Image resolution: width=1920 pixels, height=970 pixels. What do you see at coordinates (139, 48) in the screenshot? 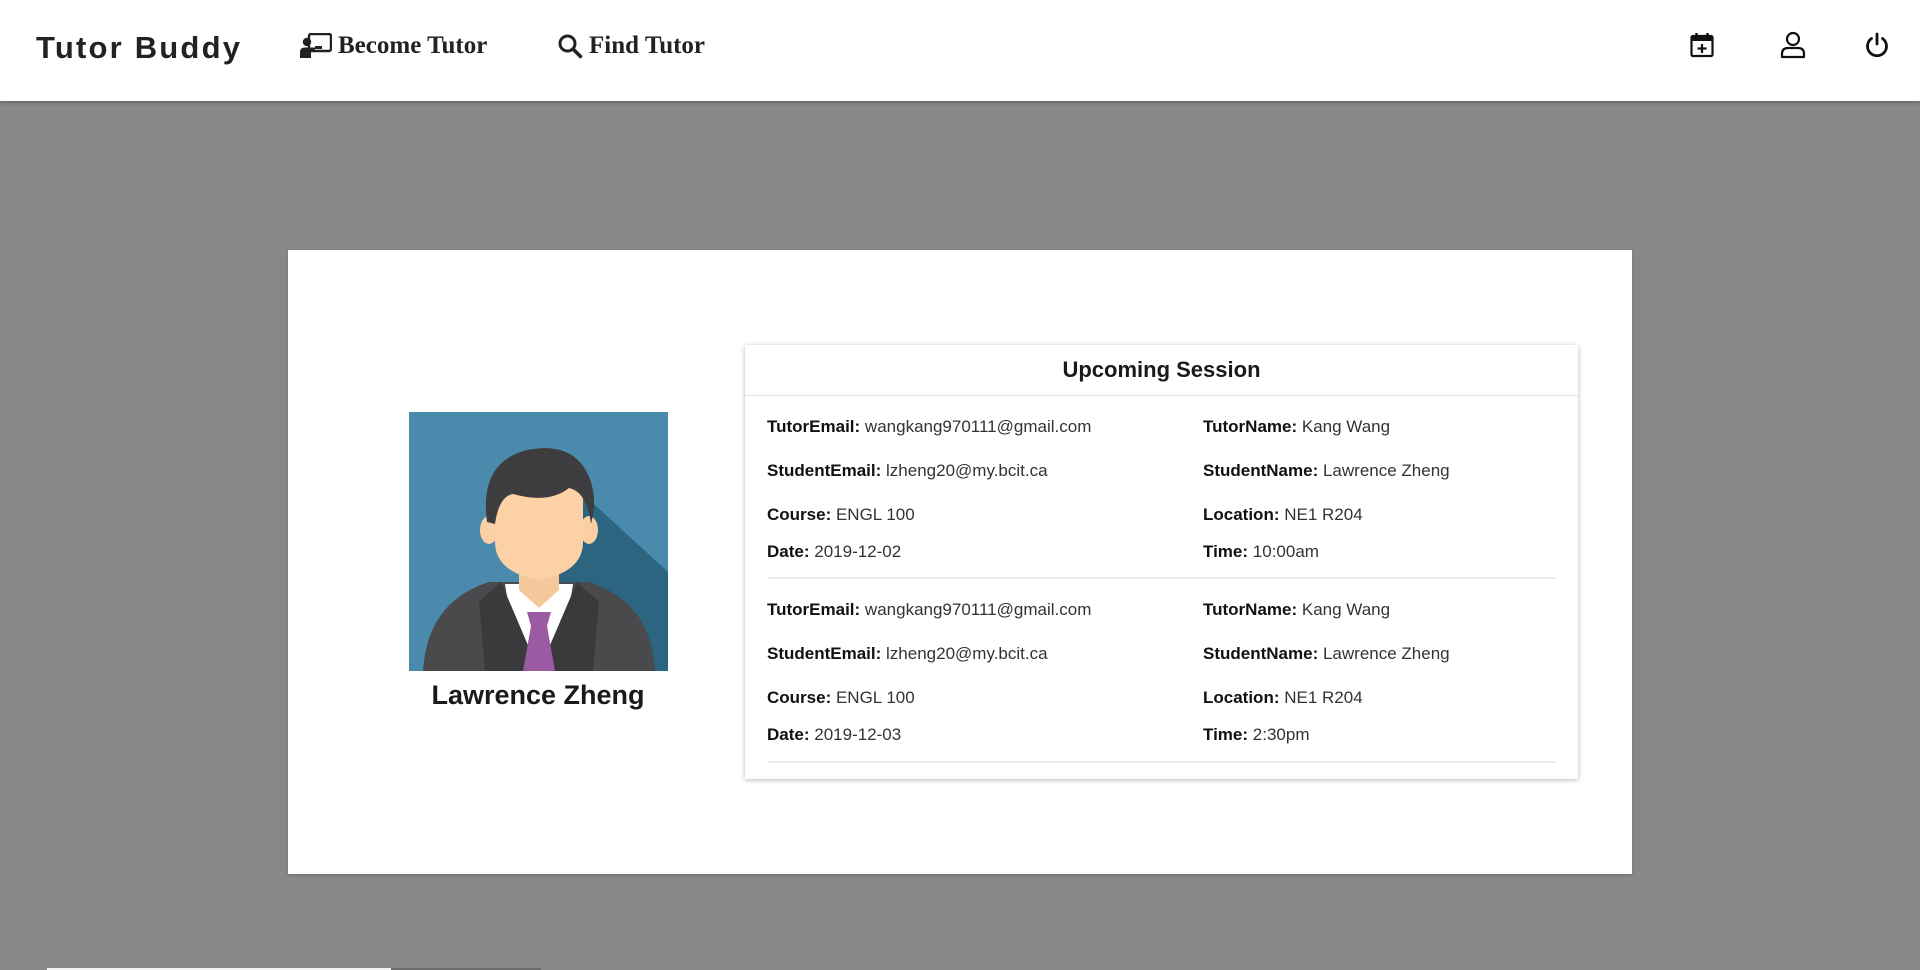
I see `brand-logo: Tutor Buddy` at bounding box center [139, 48].